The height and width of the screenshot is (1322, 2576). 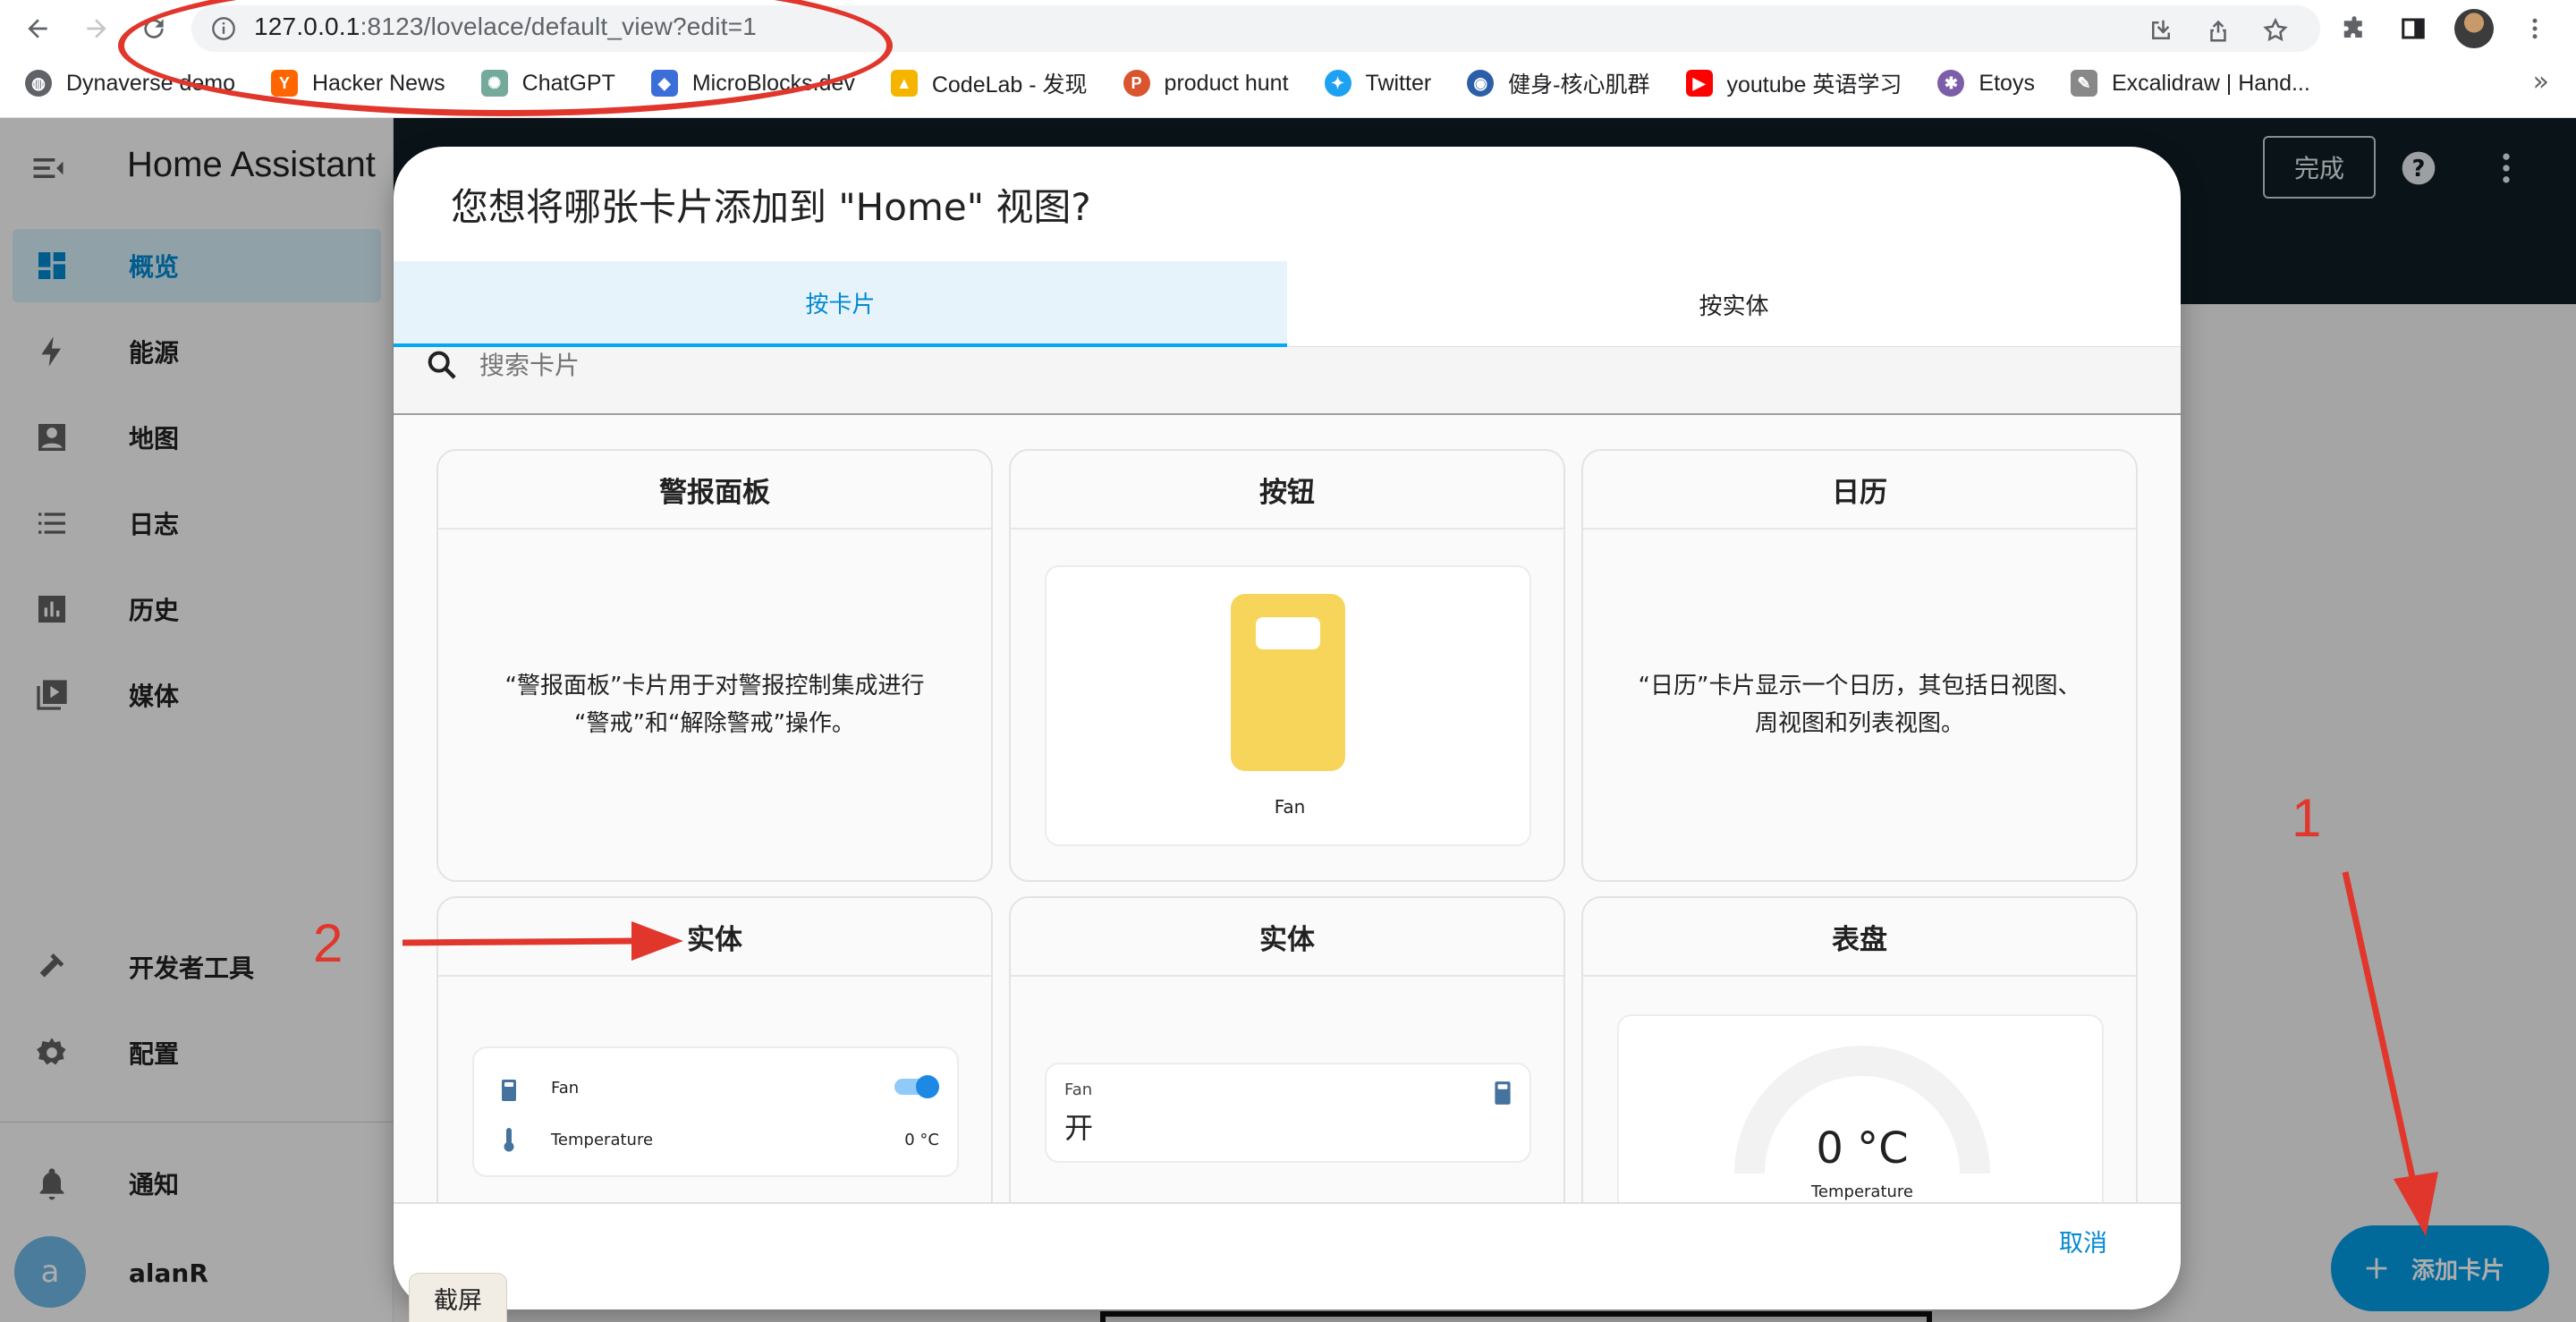 What do you see at coordinates (509, 1140) in the screenshot?
I see `thermometer-icon` at bounding box center [509, 1140].